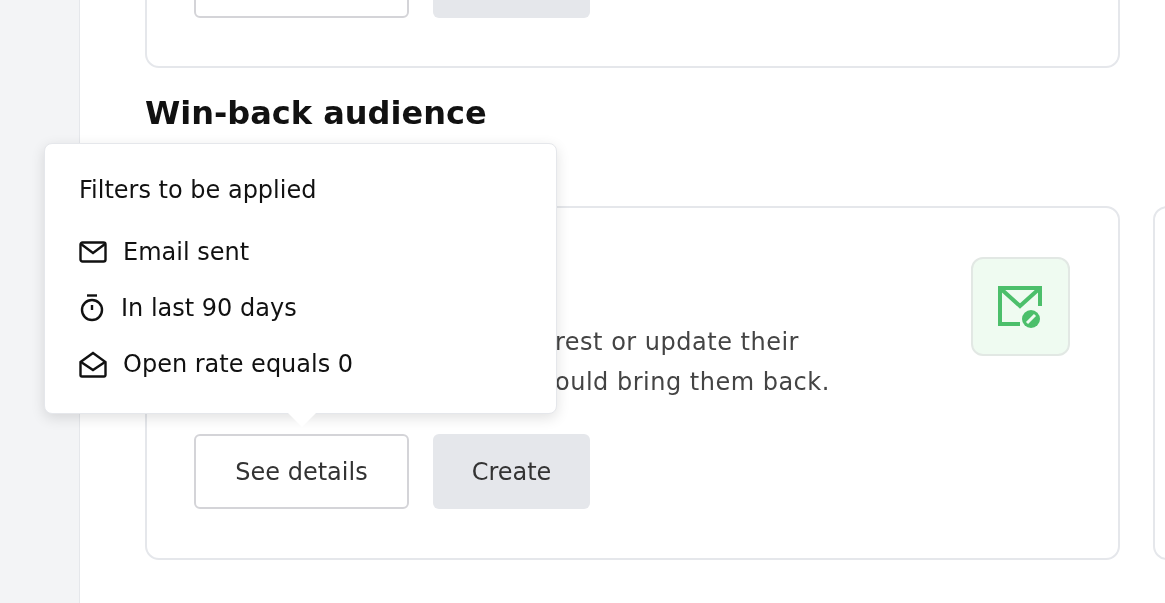 The height and width of the screenshot is (603, 1165). Describe the element at coordinates (511, 471) in the screenshot. I see `create-button: Create` at that location.